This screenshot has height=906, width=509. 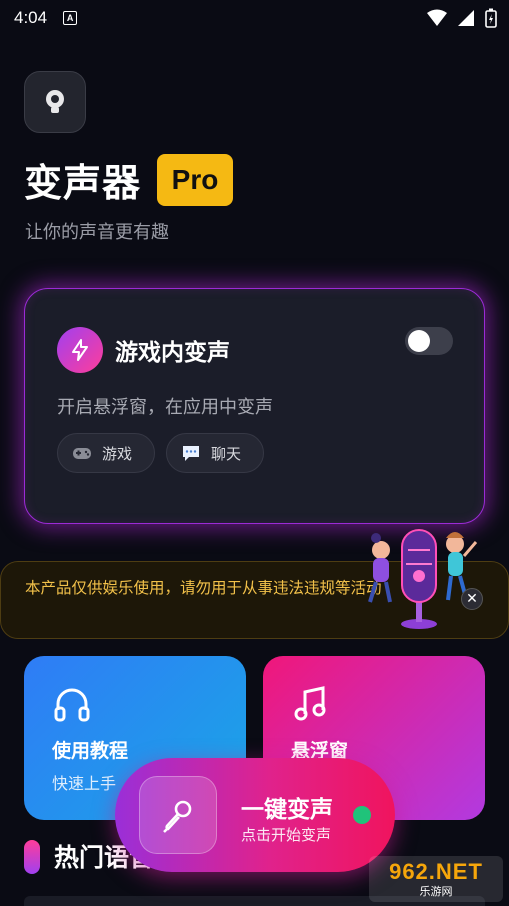 What do you see at coordinates (70, 18) in the screenshot?
I see `notification-icon: A` at bounding box center [70, 18].